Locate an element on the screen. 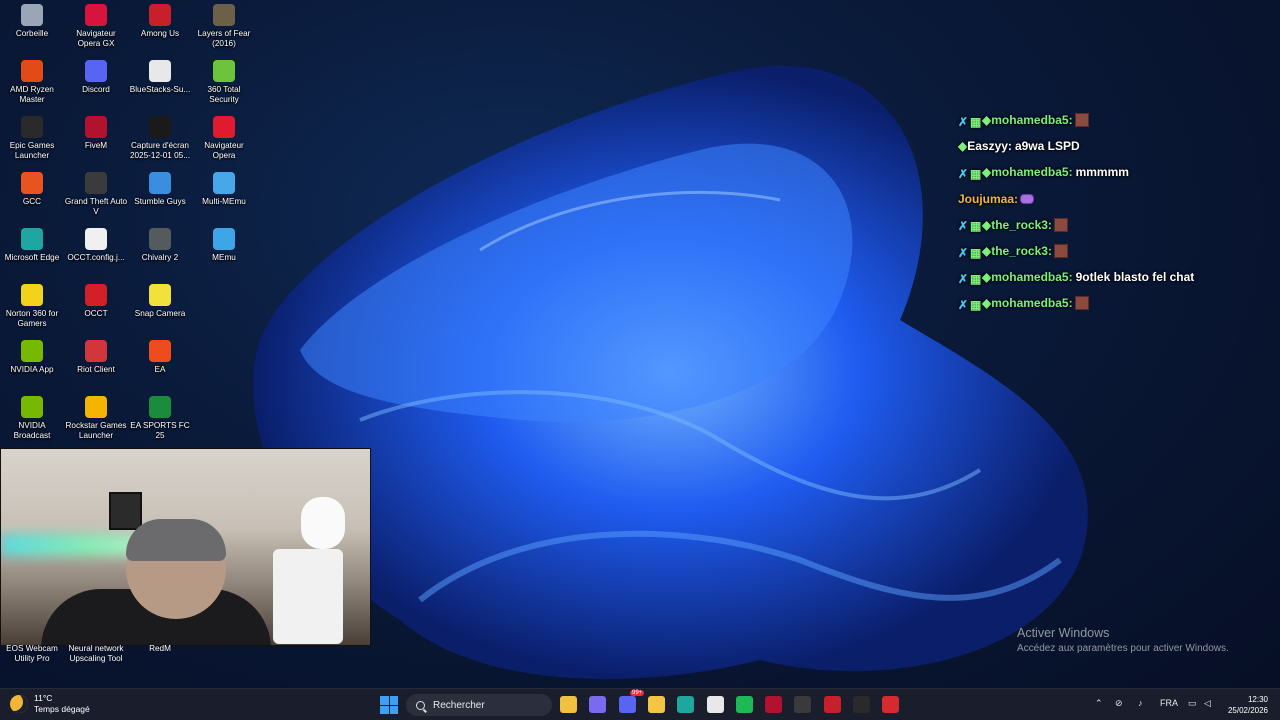 This screenshot has height=720, width=1280. copilot-icon is located at coordinates (598, 704).